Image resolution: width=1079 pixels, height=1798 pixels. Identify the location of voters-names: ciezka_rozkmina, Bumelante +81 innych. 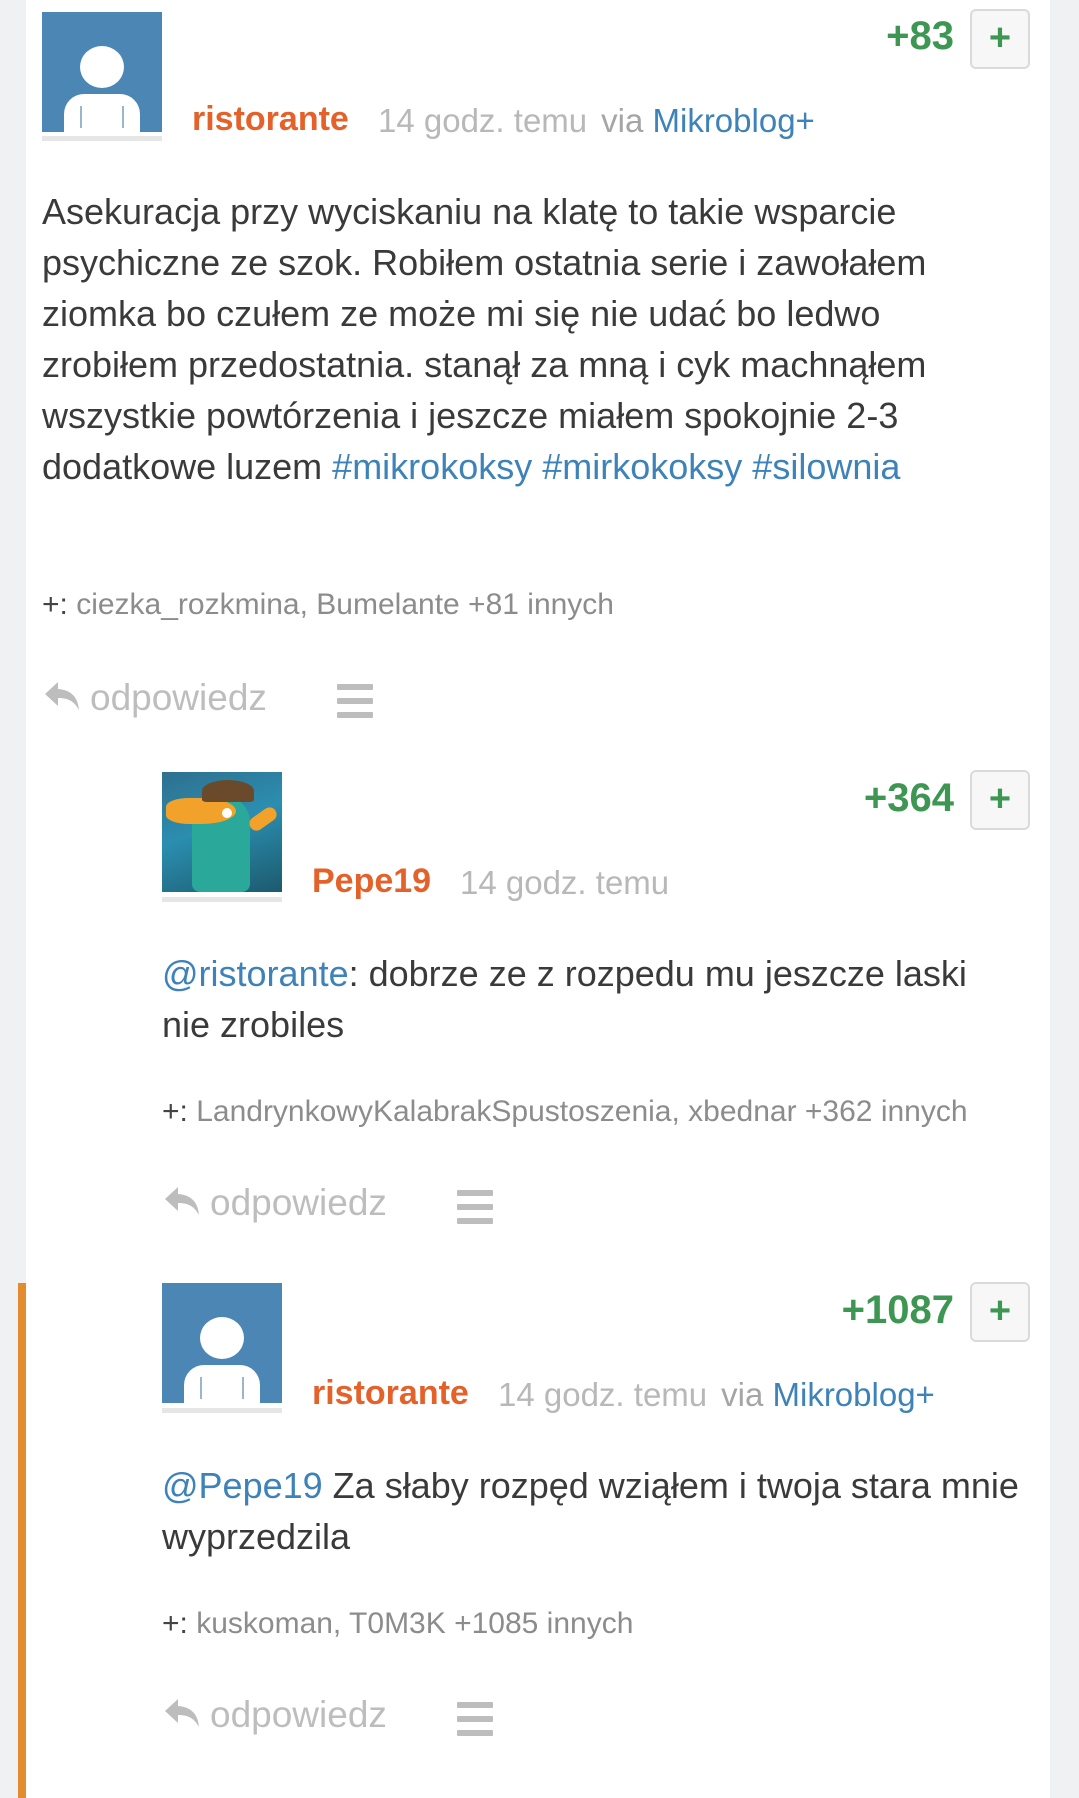
(345, 604).